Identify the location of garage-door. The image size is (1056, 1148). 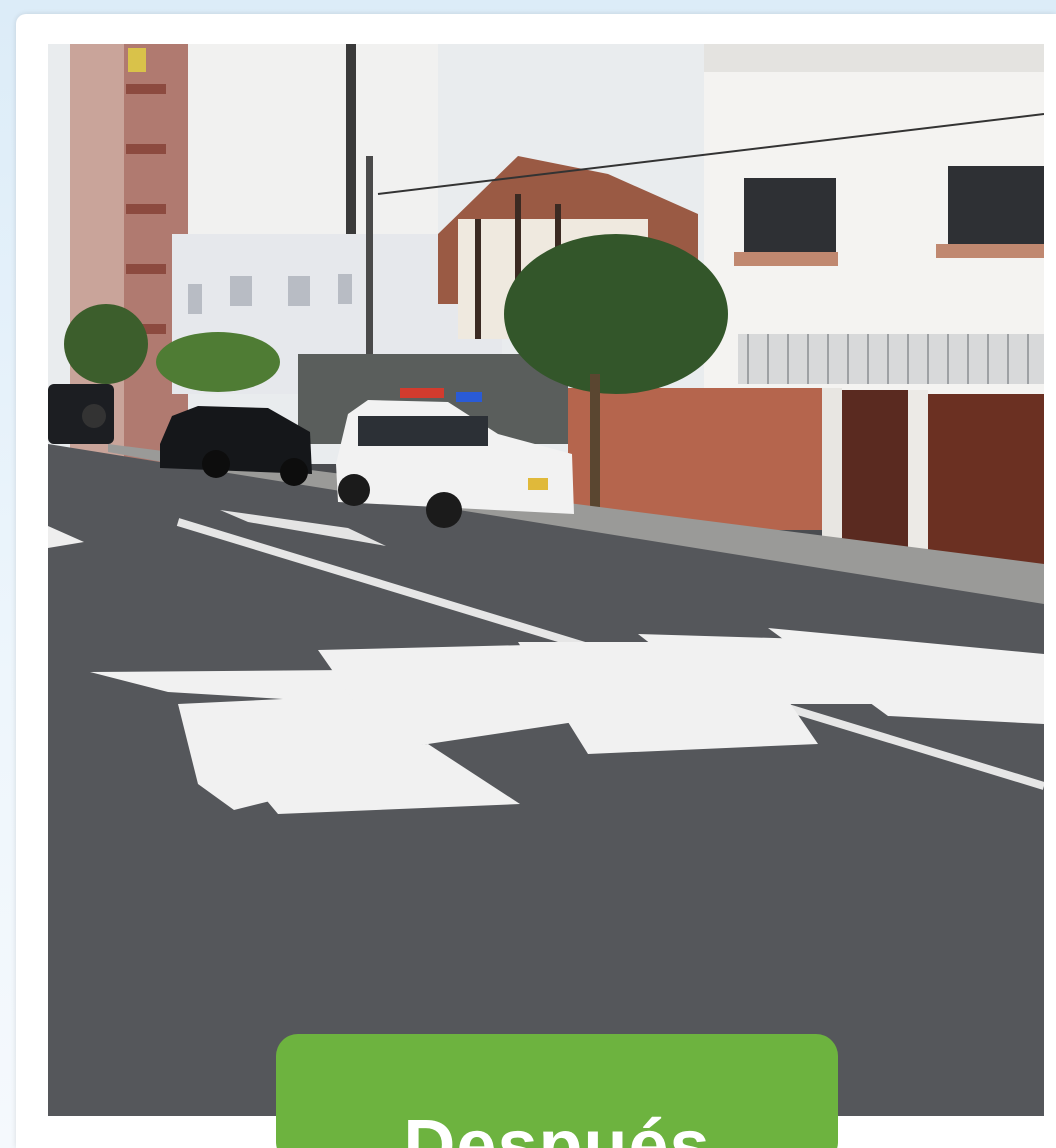
(875, 473).